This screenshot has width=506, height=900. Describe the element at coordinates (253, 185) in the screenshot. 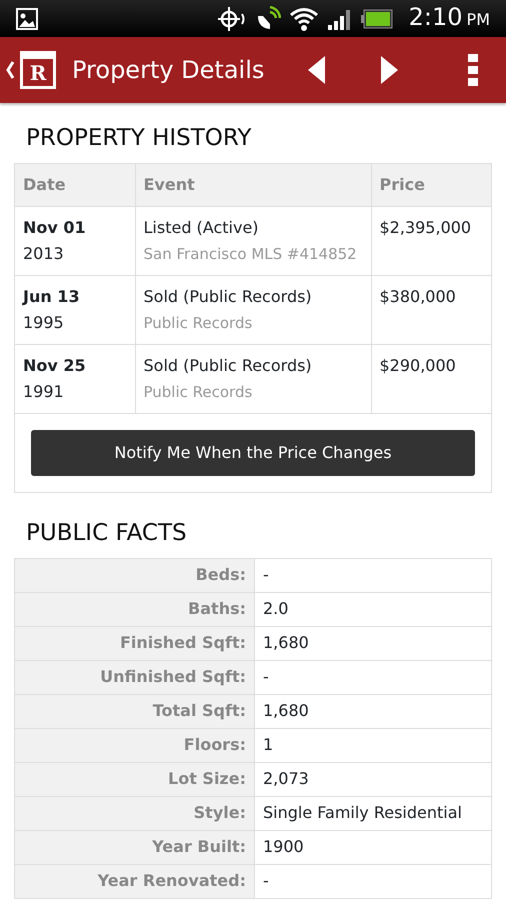

I see `column-header: Event` at that location.